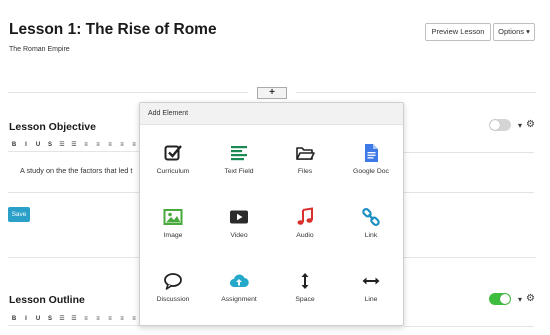 This screenshot has width=550, height=335. Describe the element at coordinates (128, 92) in the screenshot. I see `divider-left` at that location.